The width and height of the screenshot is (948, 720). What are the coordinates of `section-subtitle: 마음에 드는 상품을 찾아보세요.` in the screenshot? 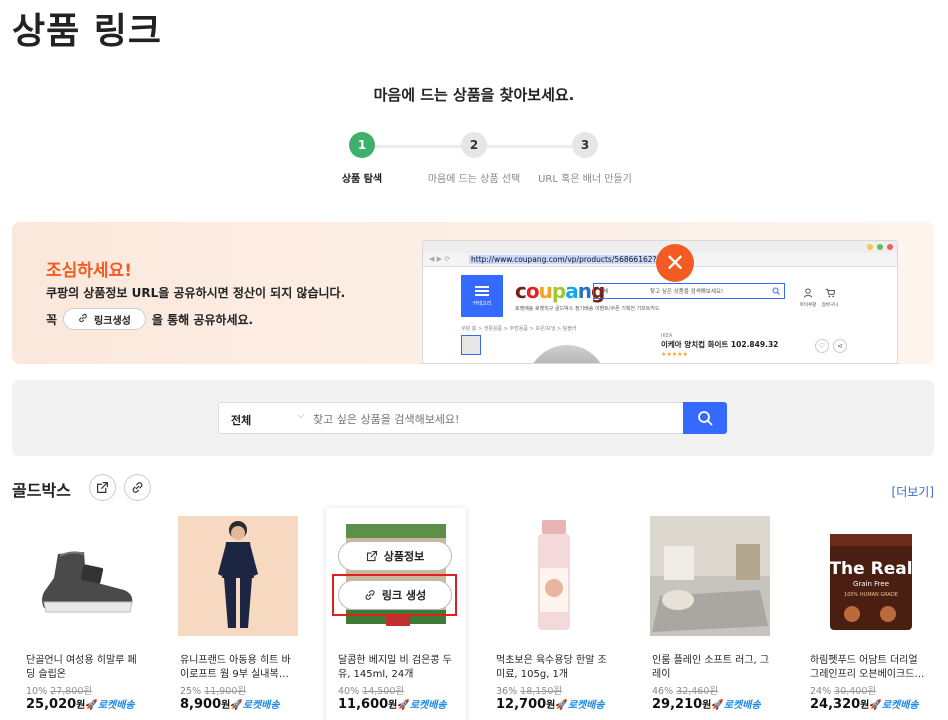 It's located at (474, 95).